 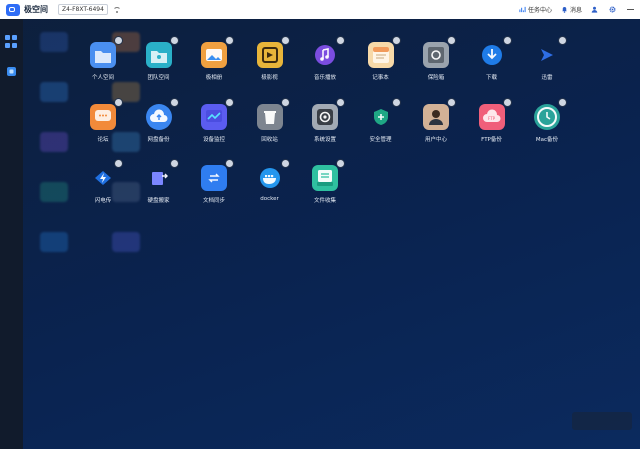 What do you see at coordinates (491, 55) in the screenshot?
I see `download-icon-glyph` at bounding box center [491, 55].